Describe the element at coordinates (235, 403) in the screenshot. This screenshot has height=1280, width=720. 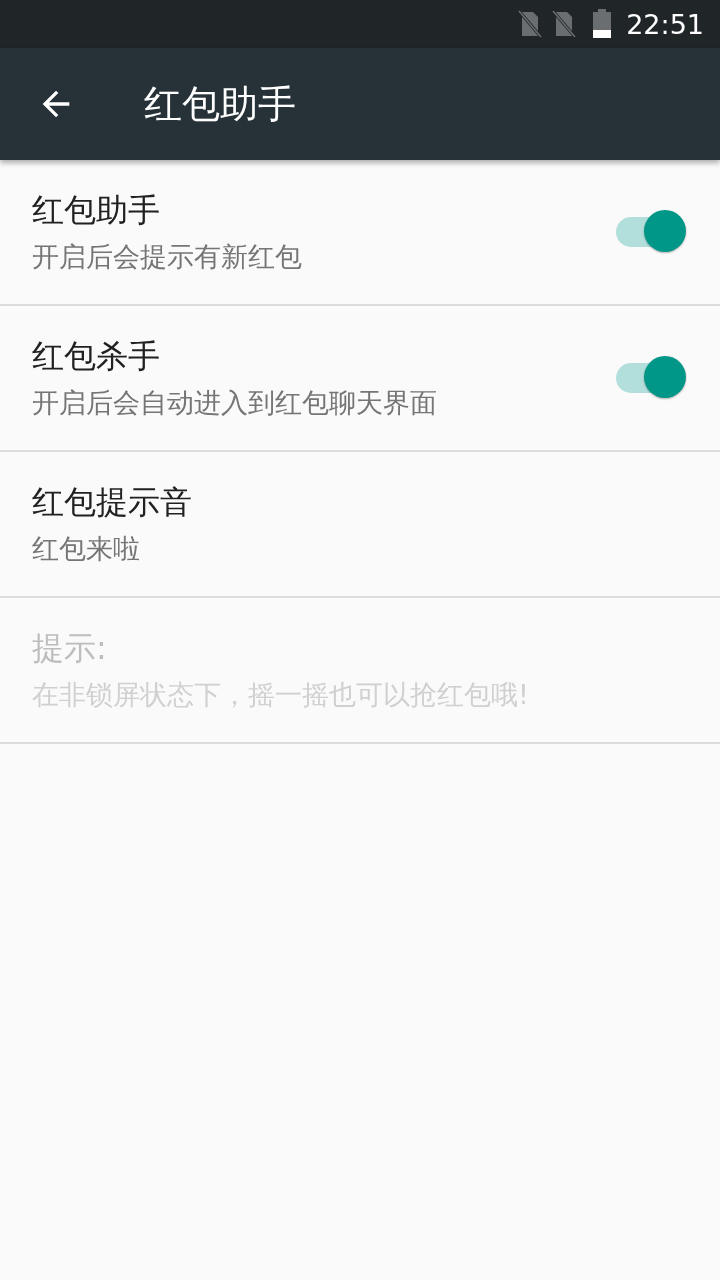
I see `setting-summary: 开启后会自动进入到红包聊天界面` at that location.